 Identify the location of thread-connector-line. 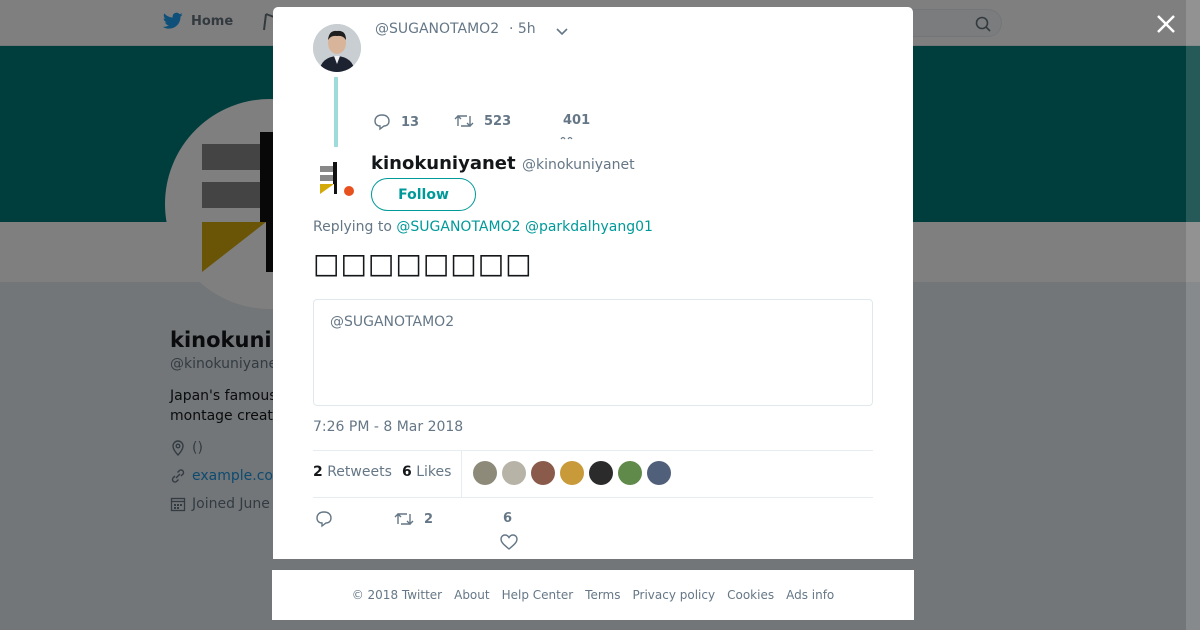
(336, 112).